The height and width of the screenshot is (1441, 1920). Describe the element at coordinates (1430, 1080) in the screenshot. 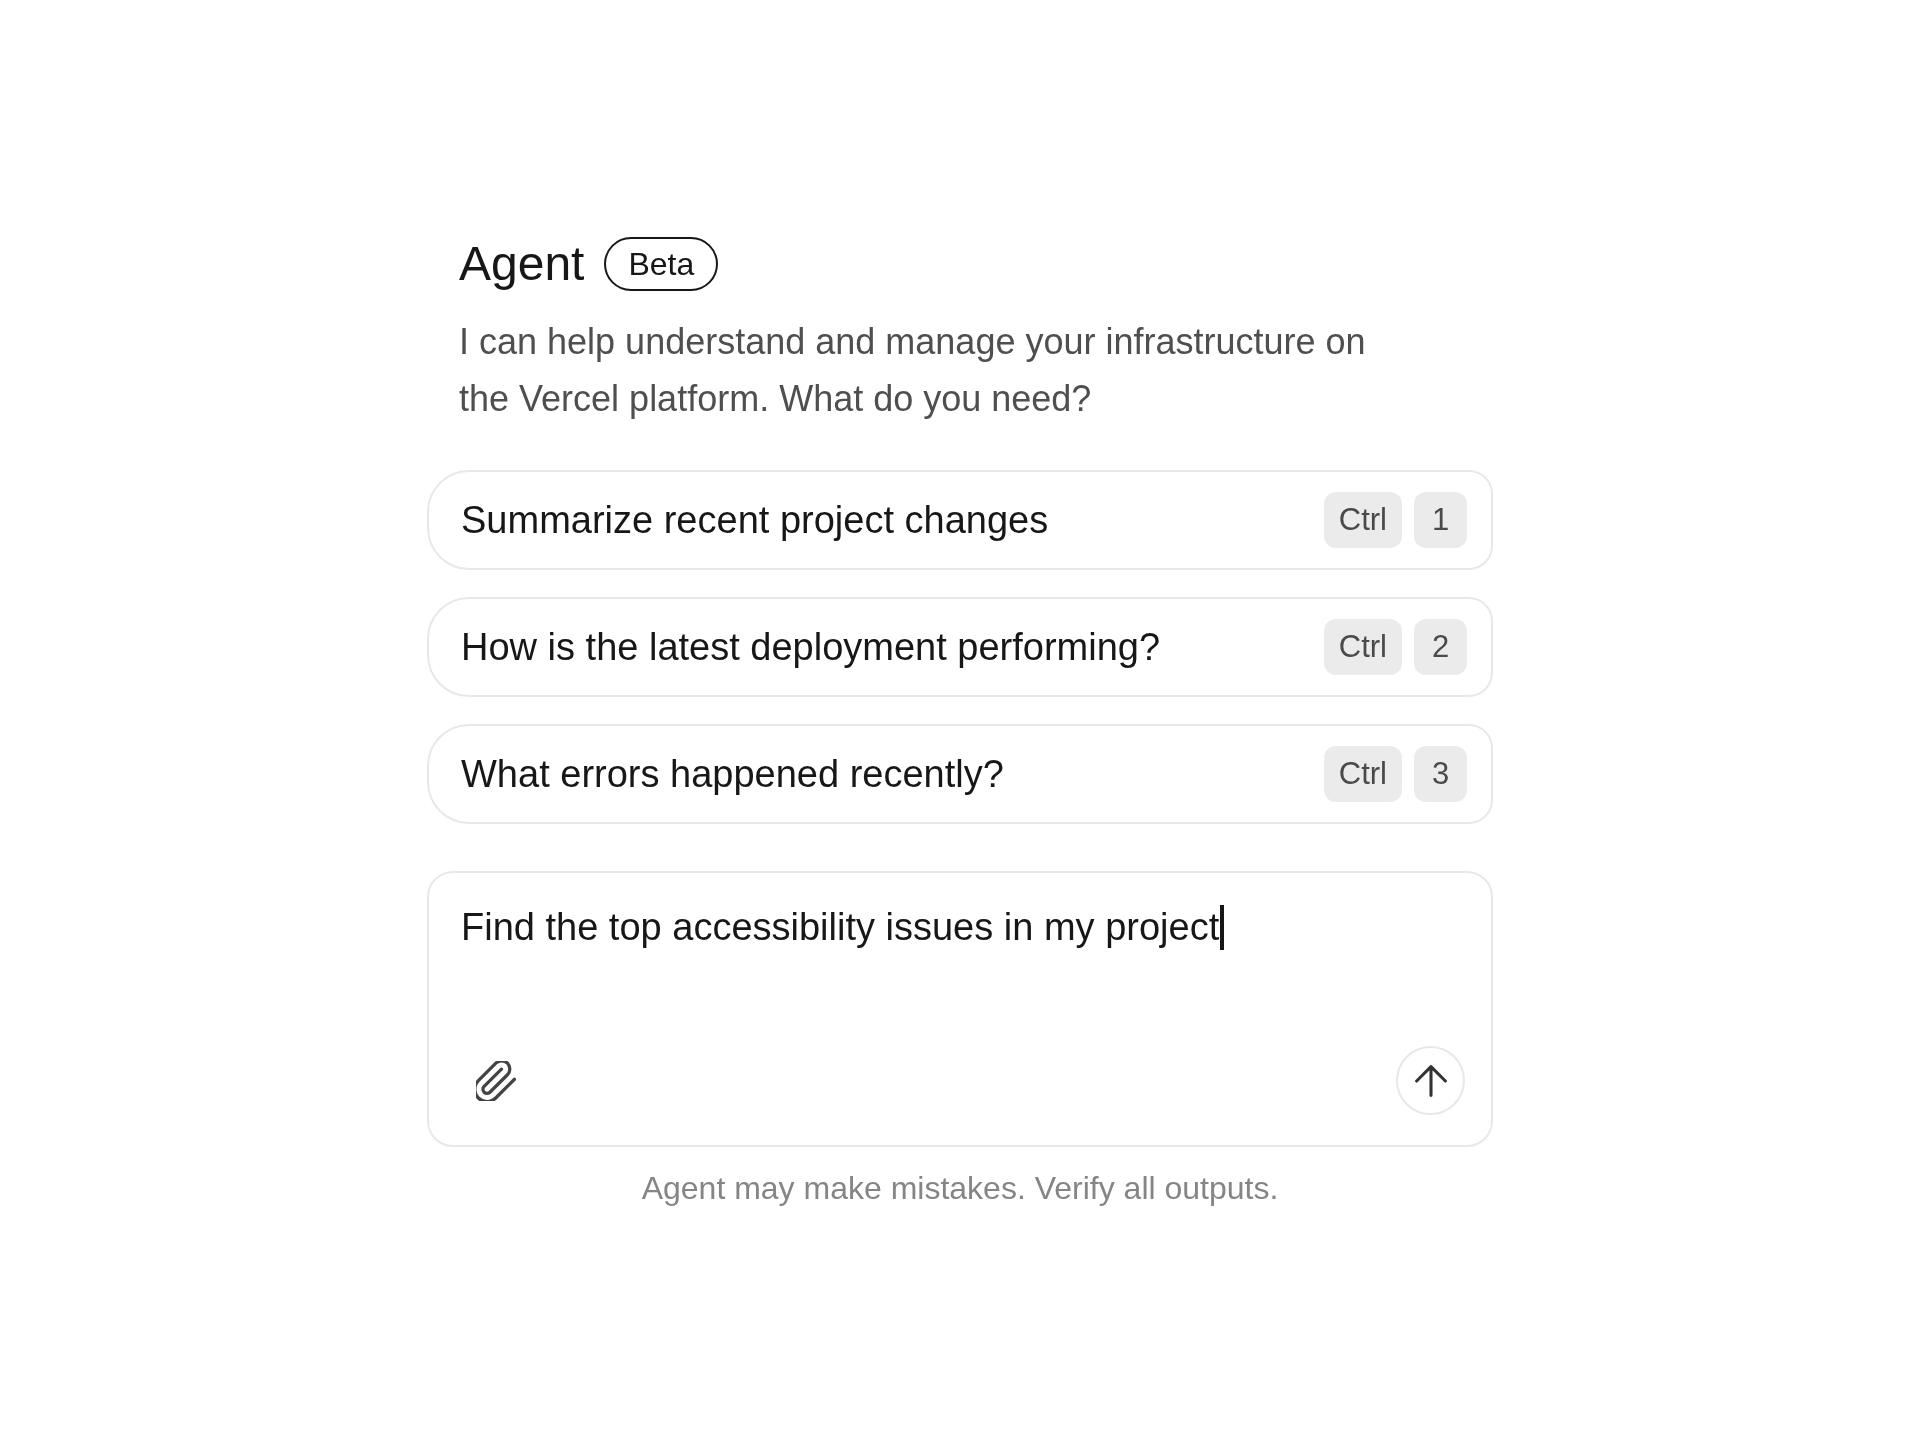

I see `arrow-up-icon` at that location.